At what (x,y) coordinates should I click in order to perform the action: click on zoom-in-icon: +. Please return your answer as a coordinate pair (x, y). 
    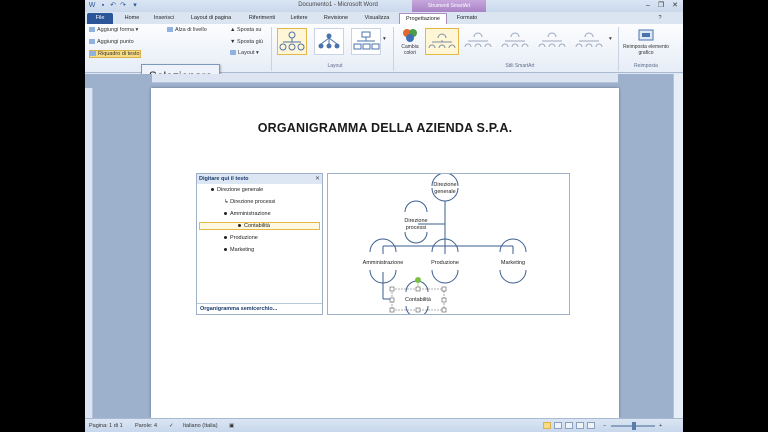
    Looking at the image, I should click on (660, 426).